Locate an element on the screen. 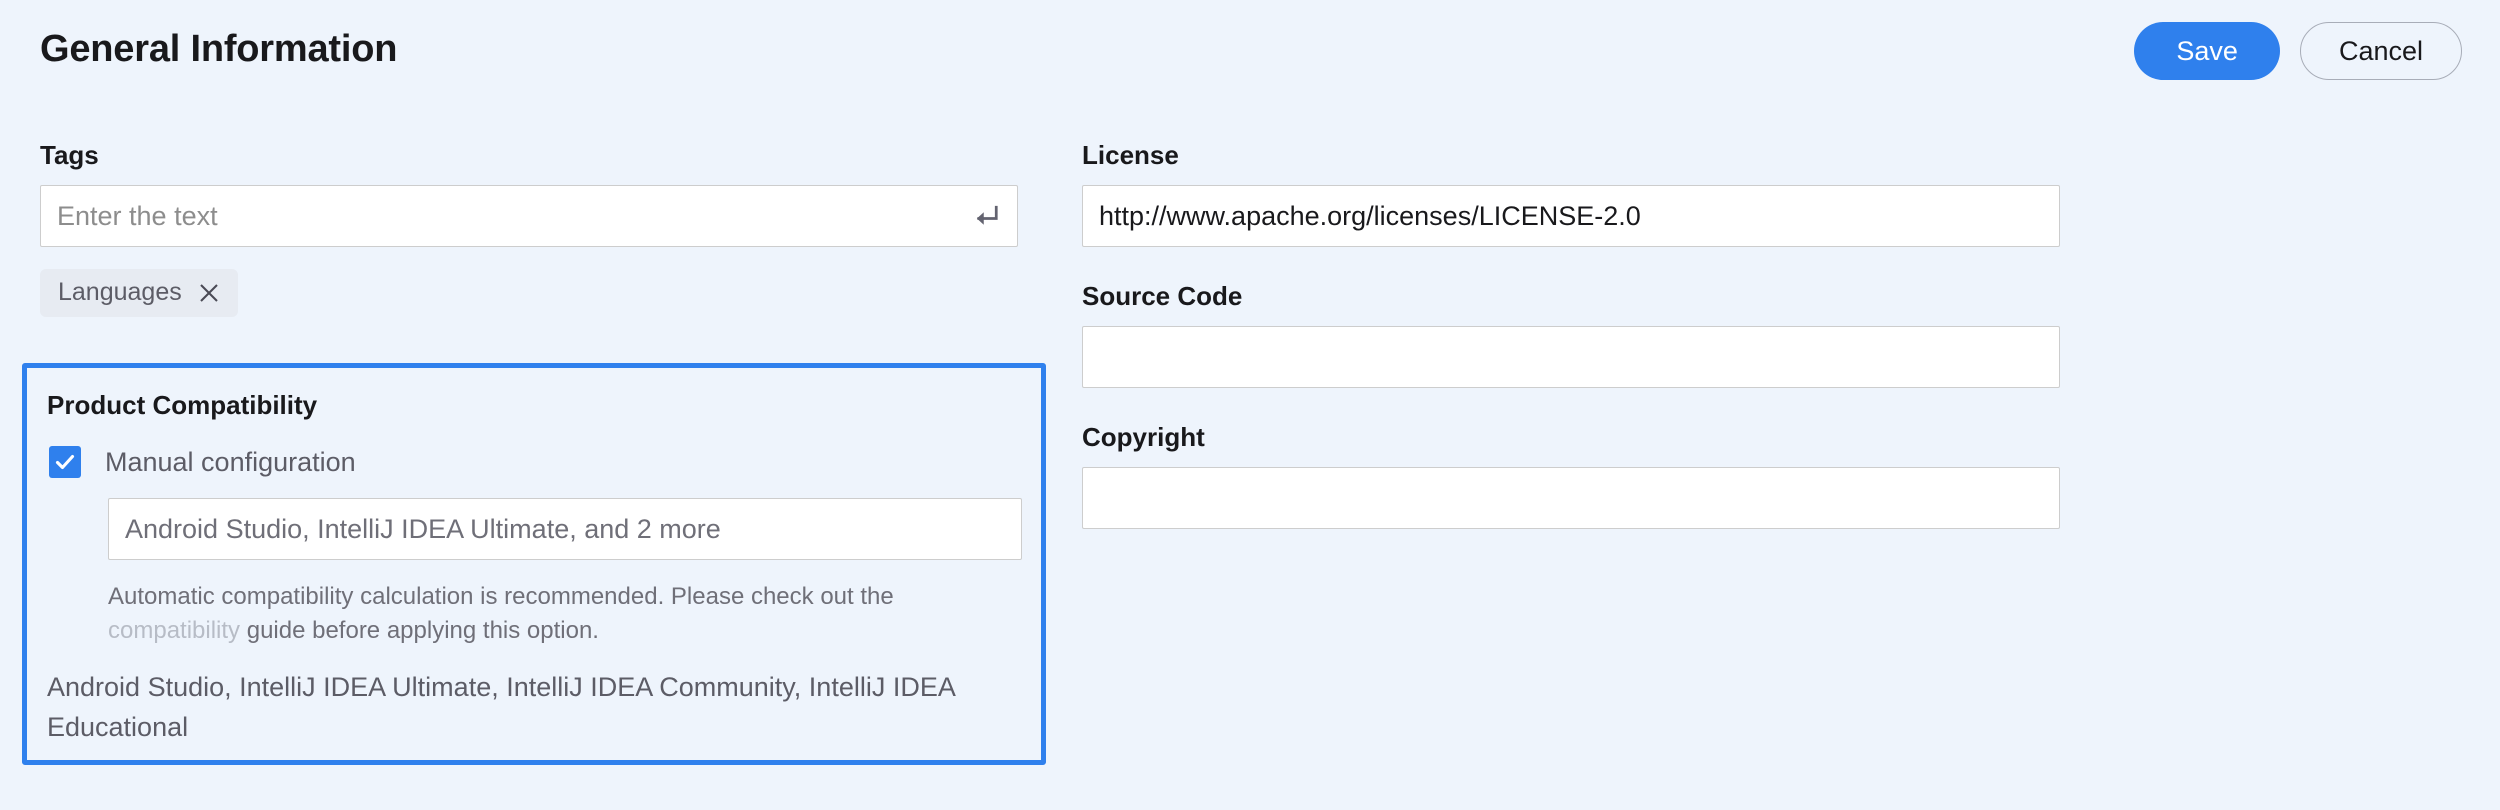 Image resolution: width=2500 pixels, height=810 pixels. tag-chip-languages: Languages is located at coordinates (139, 293).